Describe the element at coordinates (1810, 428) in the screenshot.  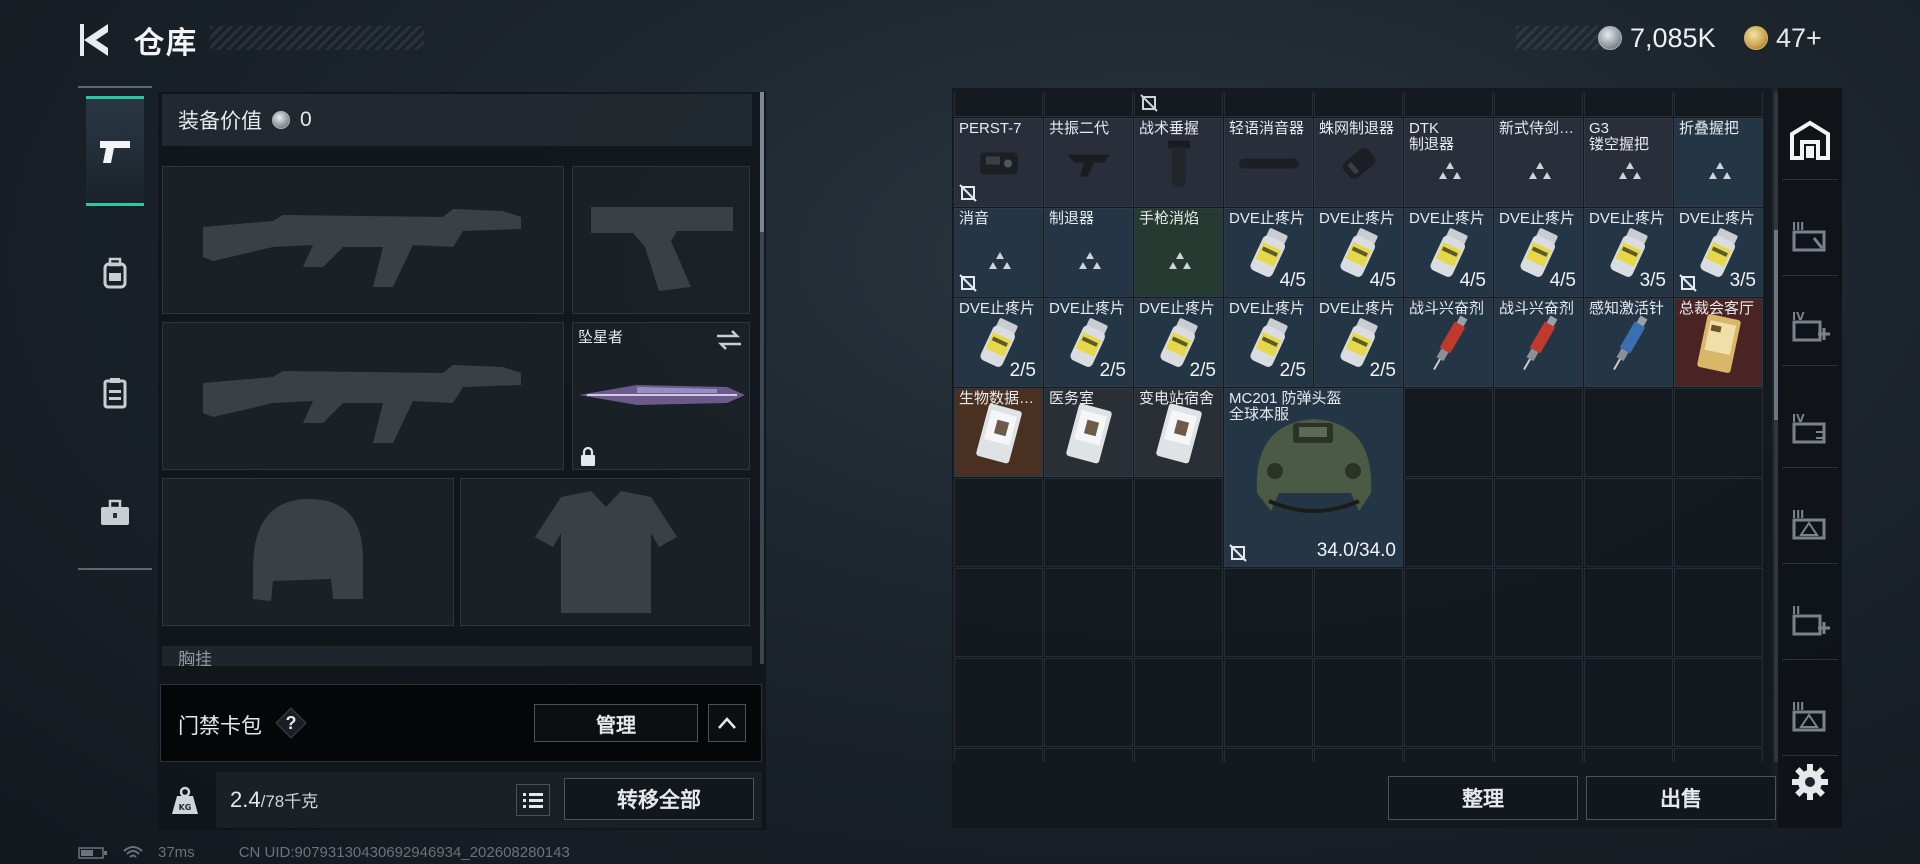
I see `tab-storage-page-4: IV` at that location.